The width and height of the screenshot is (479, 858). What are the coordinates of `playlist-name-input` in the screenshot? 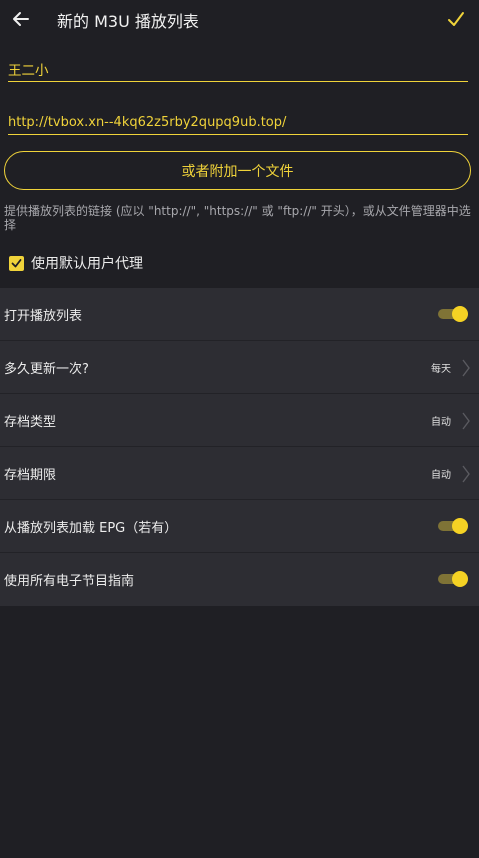 It's located at (238, 71).